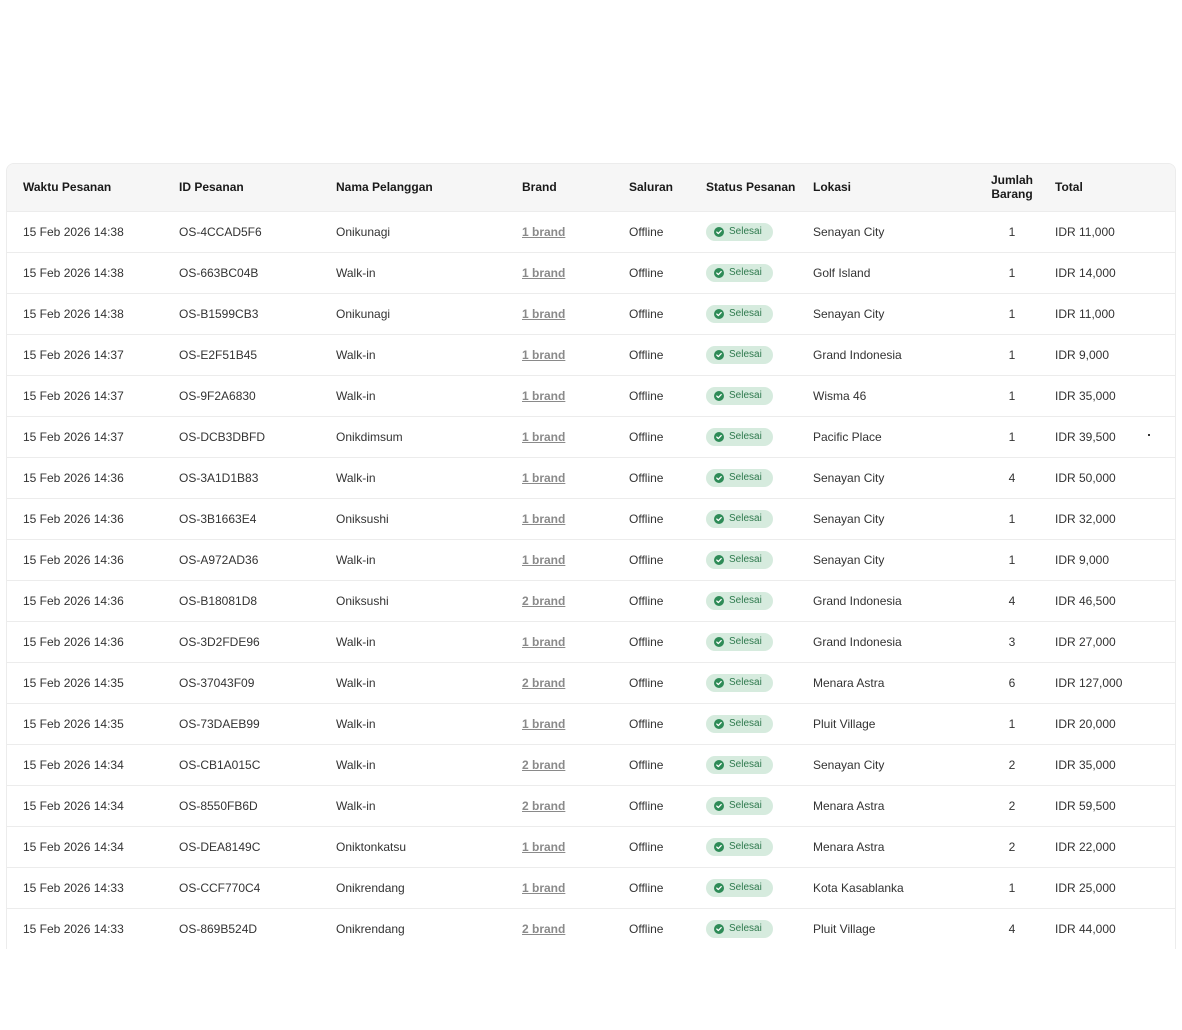 The image size is (1182, 1030). I want to click on order-id: OS-B1599CB3, so click(257, 313).